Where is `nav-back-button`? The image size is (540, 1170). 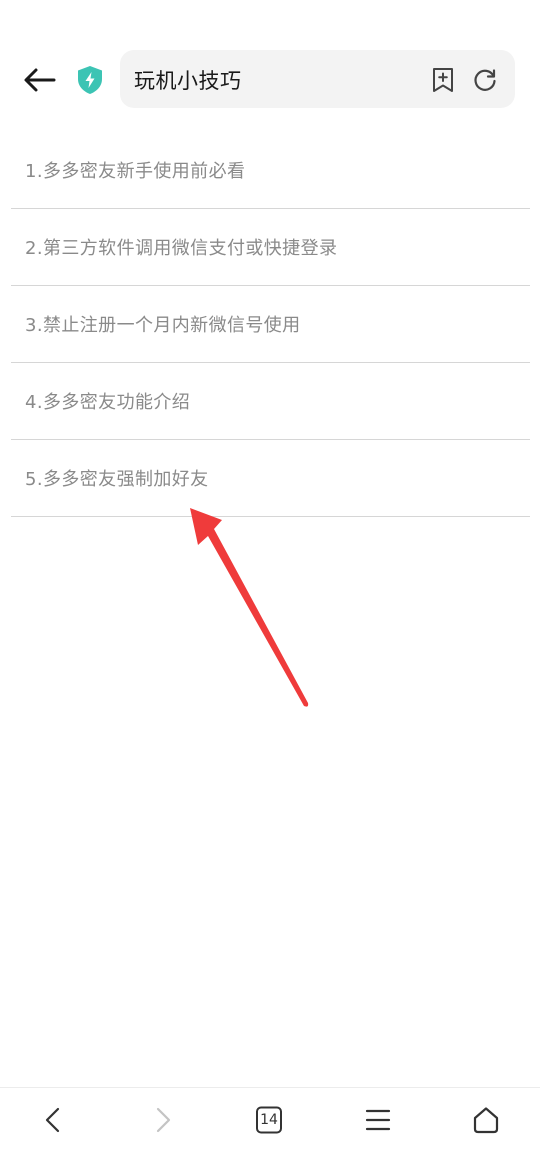 nav-back-button is located at coordinates (53, 1120).